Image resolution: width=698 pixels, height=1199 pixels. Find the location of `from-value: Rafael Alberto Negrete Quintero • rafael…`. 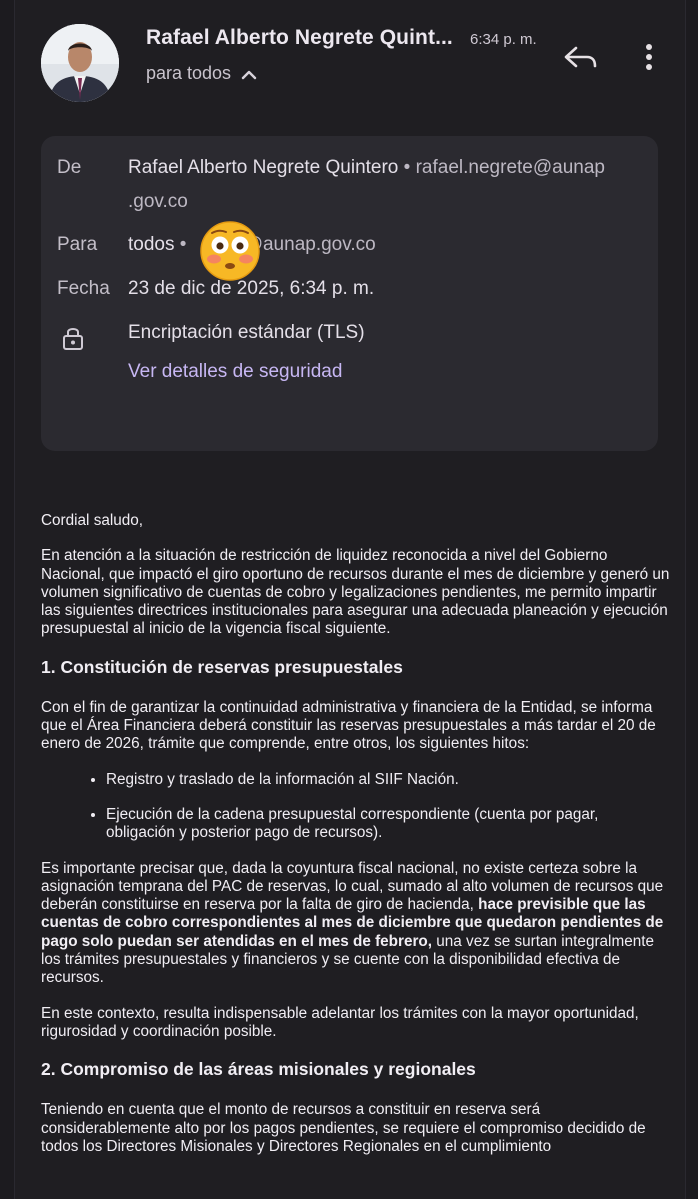

from-value: Rafael Alberto Negrete Quintero • rafael… is located at coordinates (366, 168).